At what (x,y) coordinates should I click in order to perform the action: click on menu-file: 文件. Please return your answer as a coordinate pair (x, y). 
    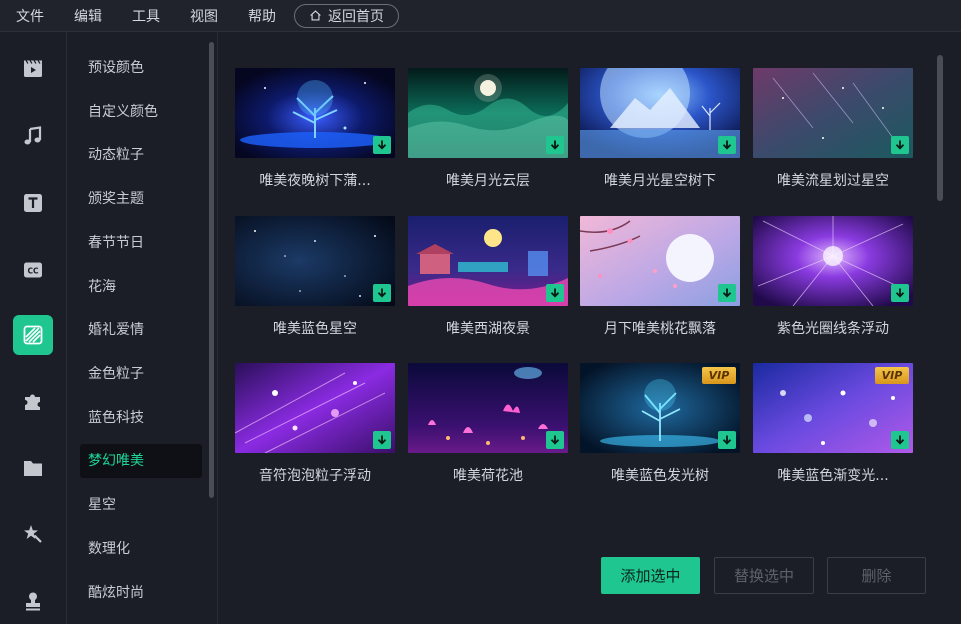
    Looking at the image, I should click on (30, 16).